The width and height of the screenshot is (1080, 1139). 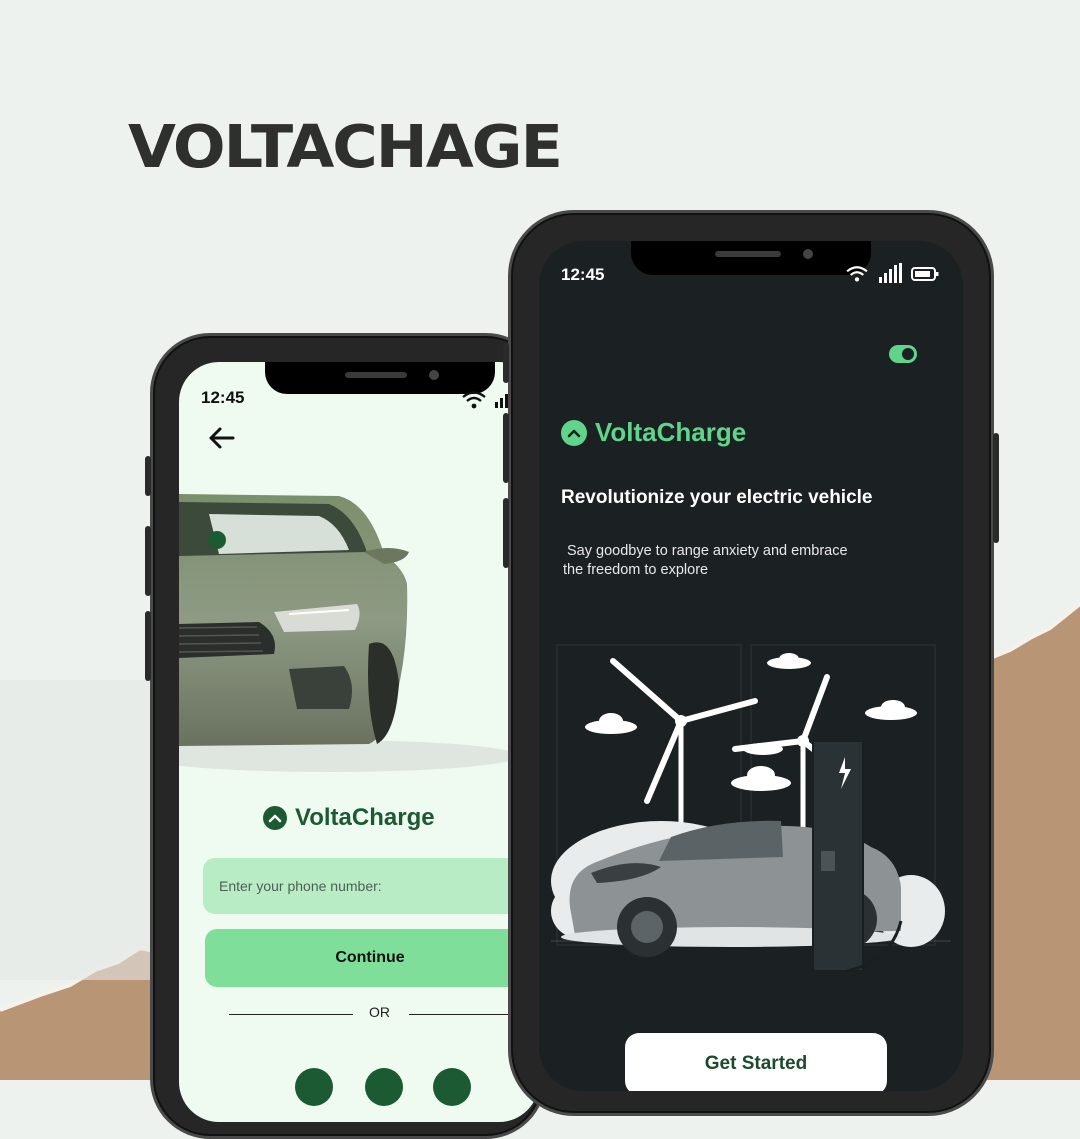 I want to click on subtext-line1: Say goodbye to range anxiety and embrace, so click(x=707, y=551).